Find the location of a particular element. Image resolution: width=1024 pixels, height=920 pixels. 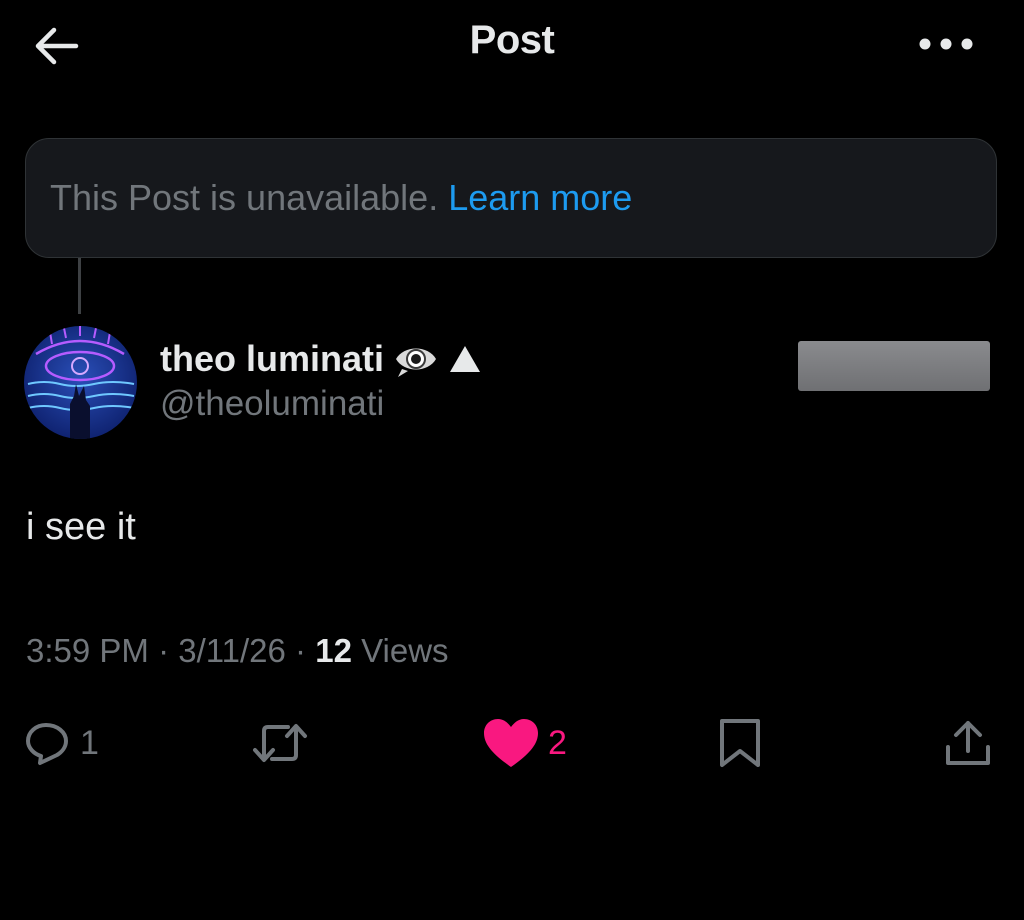

reply-icon is located at coordinates (47, 744).